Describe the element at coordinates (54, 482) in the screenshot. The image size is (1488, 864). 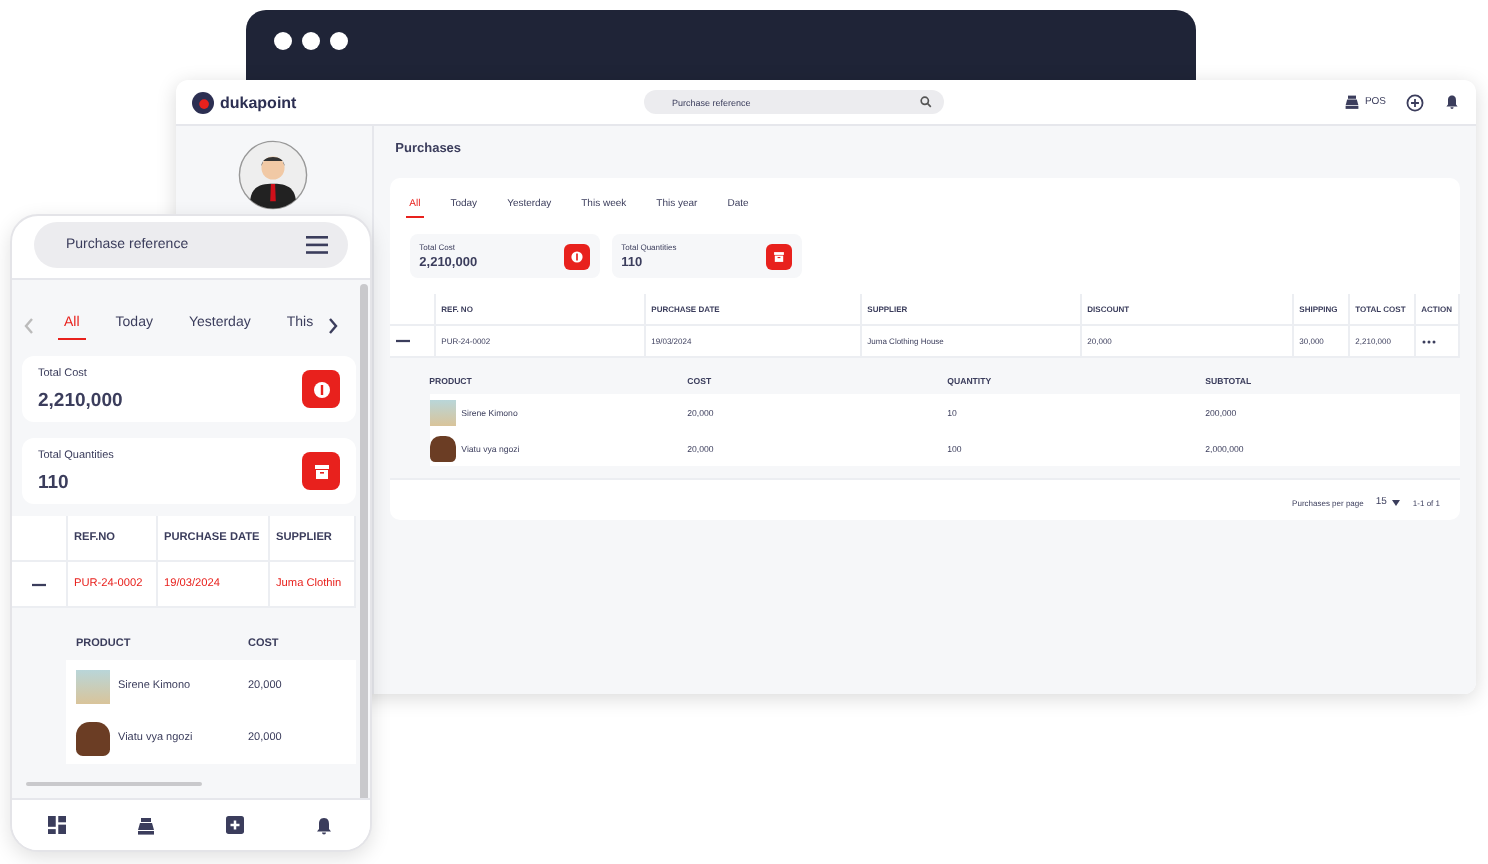
I see `stat-value: 110` at that location.